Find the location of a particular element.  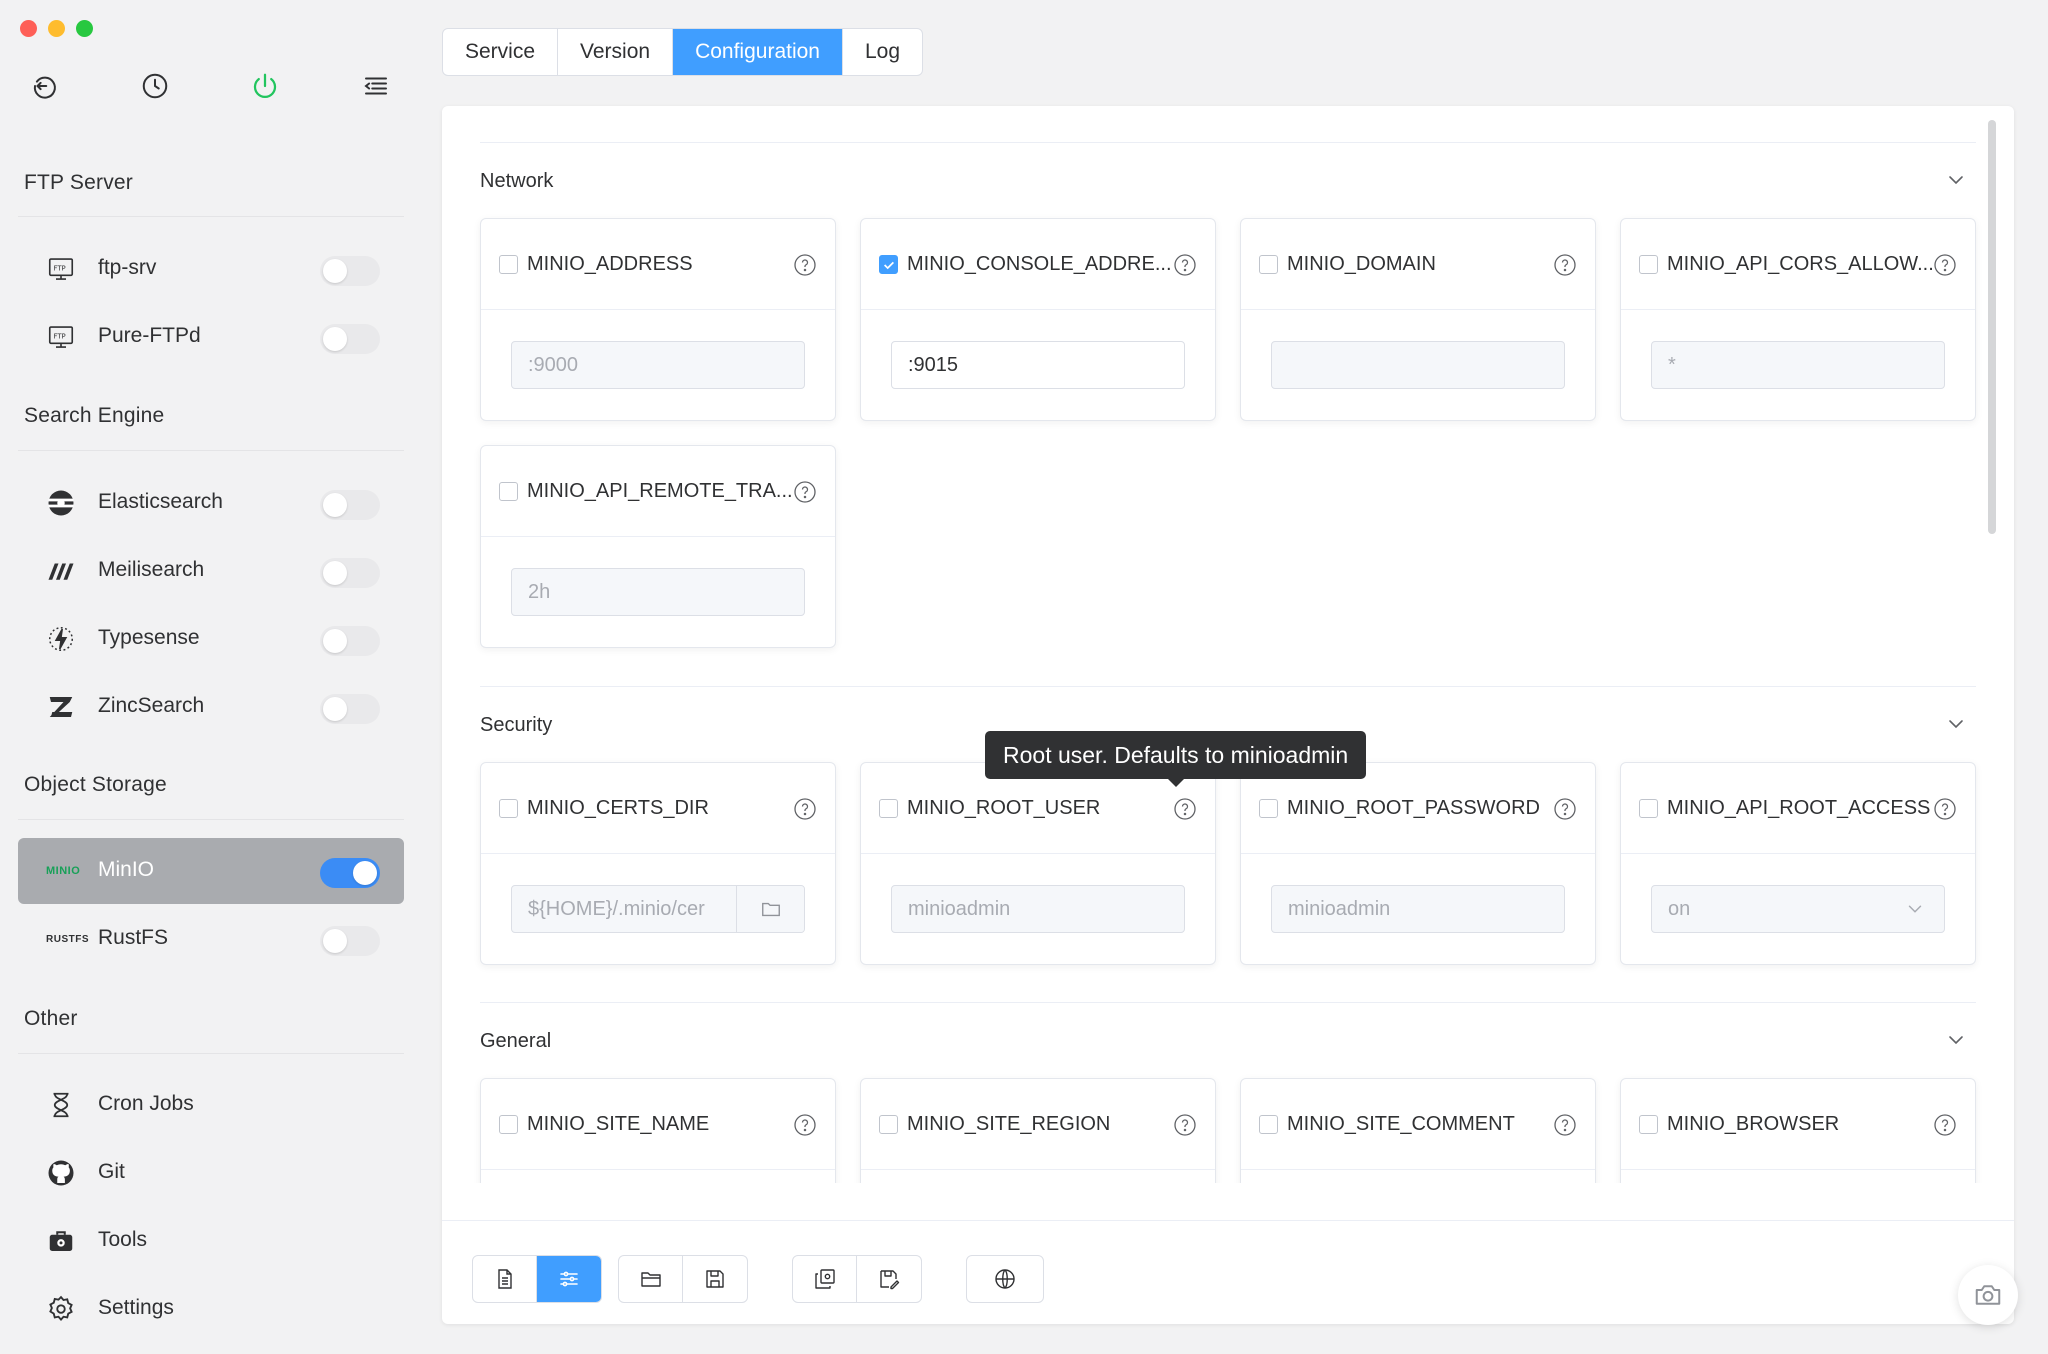

tab-configuration: Configuration is located at coordinates (758, 52).